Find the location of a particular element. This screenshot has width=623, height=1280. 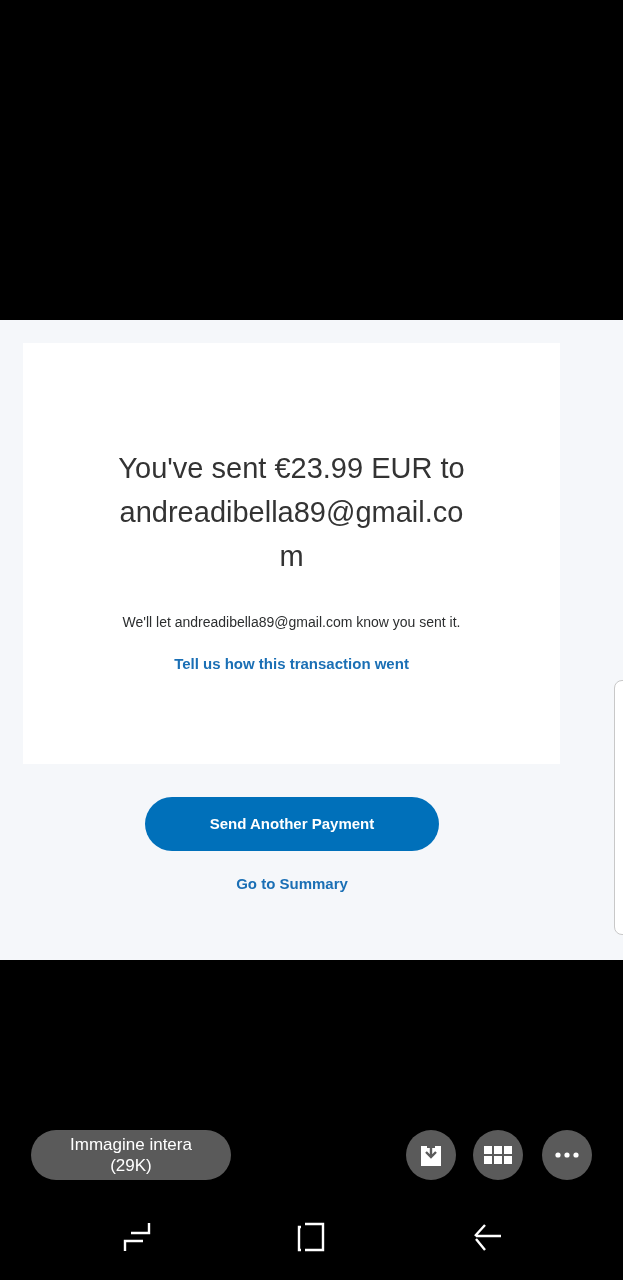

grid-icon is located at coordinates (498, 1155).